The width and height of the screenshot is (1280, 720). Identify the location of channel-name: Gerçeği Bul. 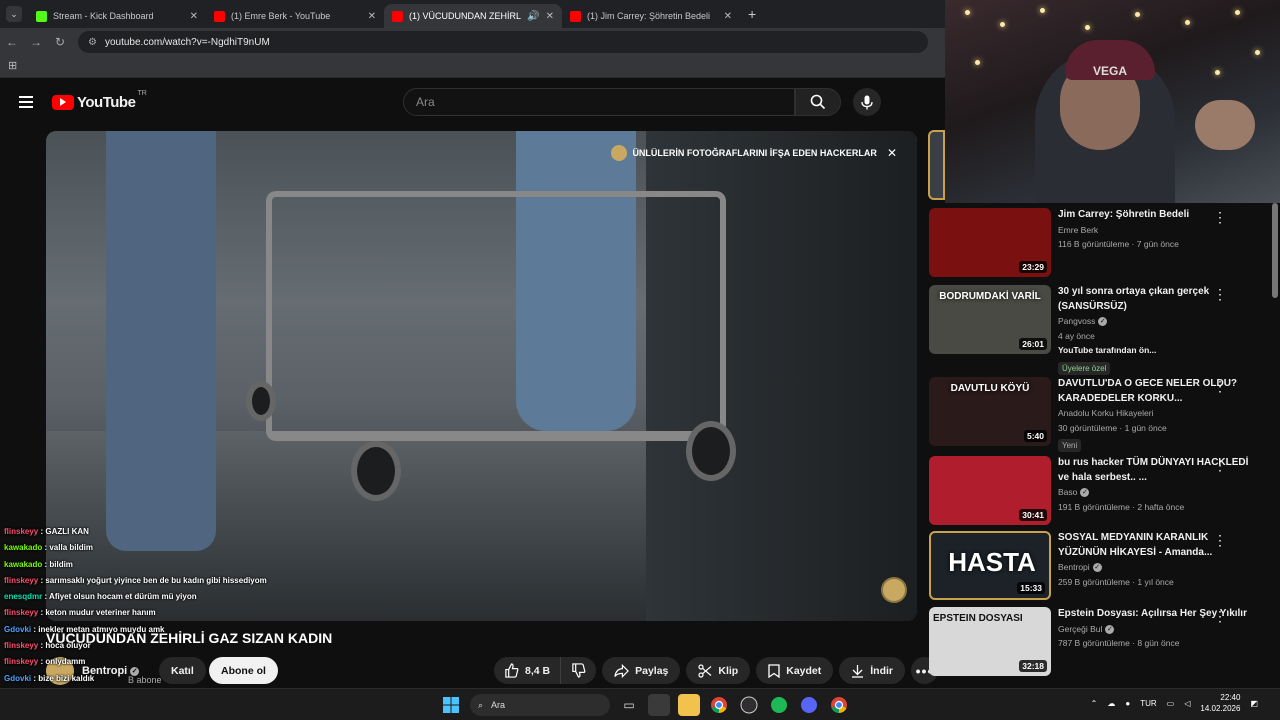
(1080, 629).